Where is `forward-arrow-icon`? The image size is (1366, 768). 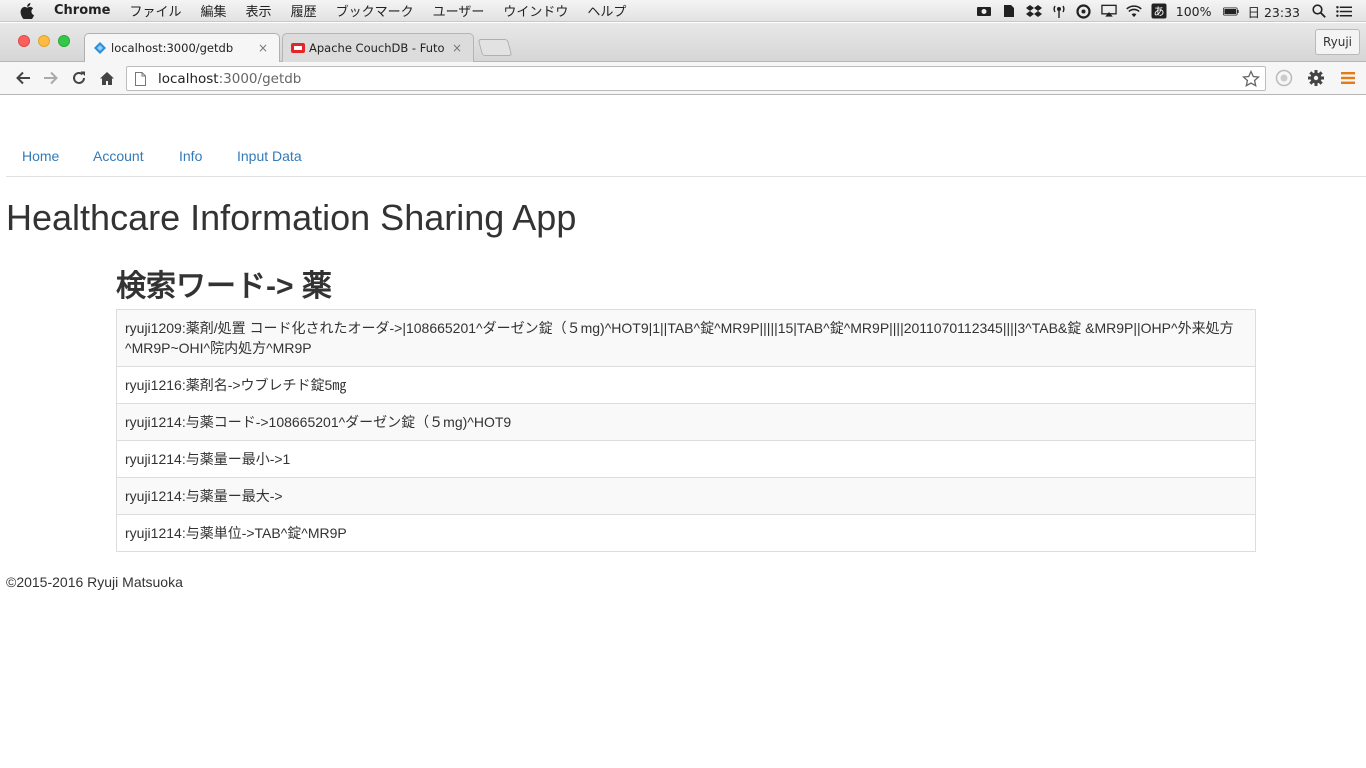 forward-arrow-icon is located at coordinates (51, 78).